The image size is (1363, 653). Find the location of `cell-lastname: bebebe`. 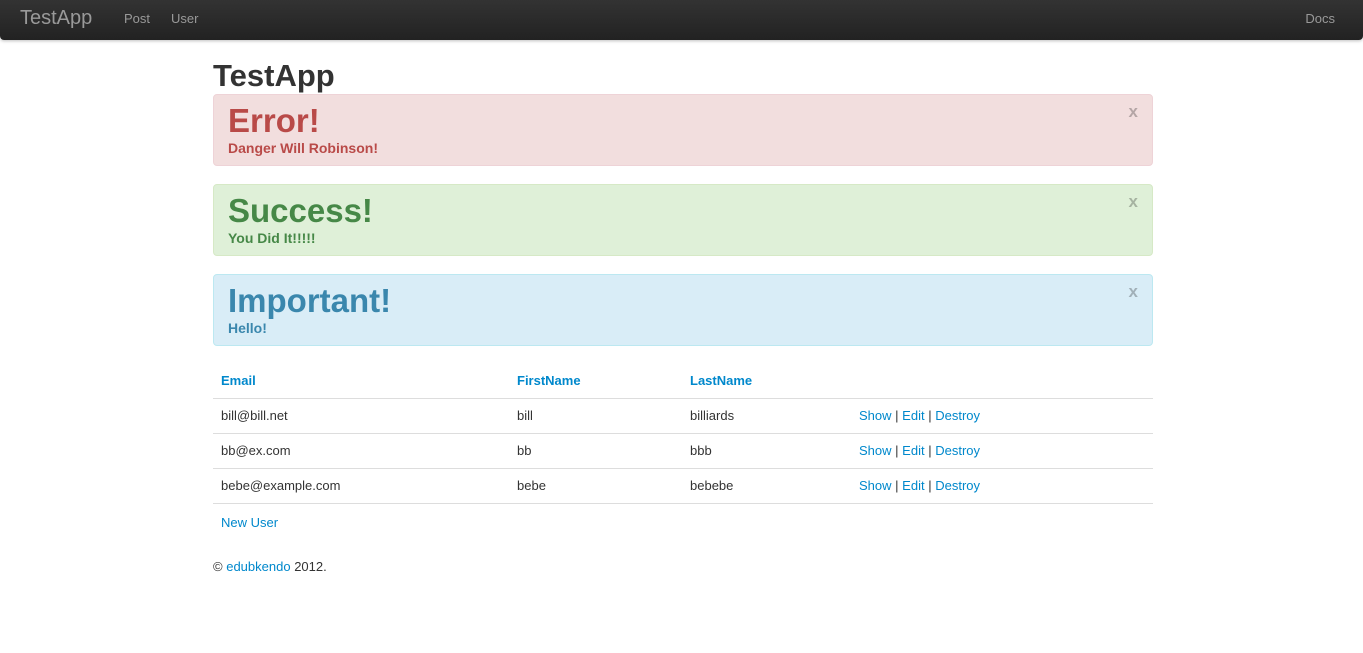

cell-lastname: bebebe is located at coordinates (766, 486).